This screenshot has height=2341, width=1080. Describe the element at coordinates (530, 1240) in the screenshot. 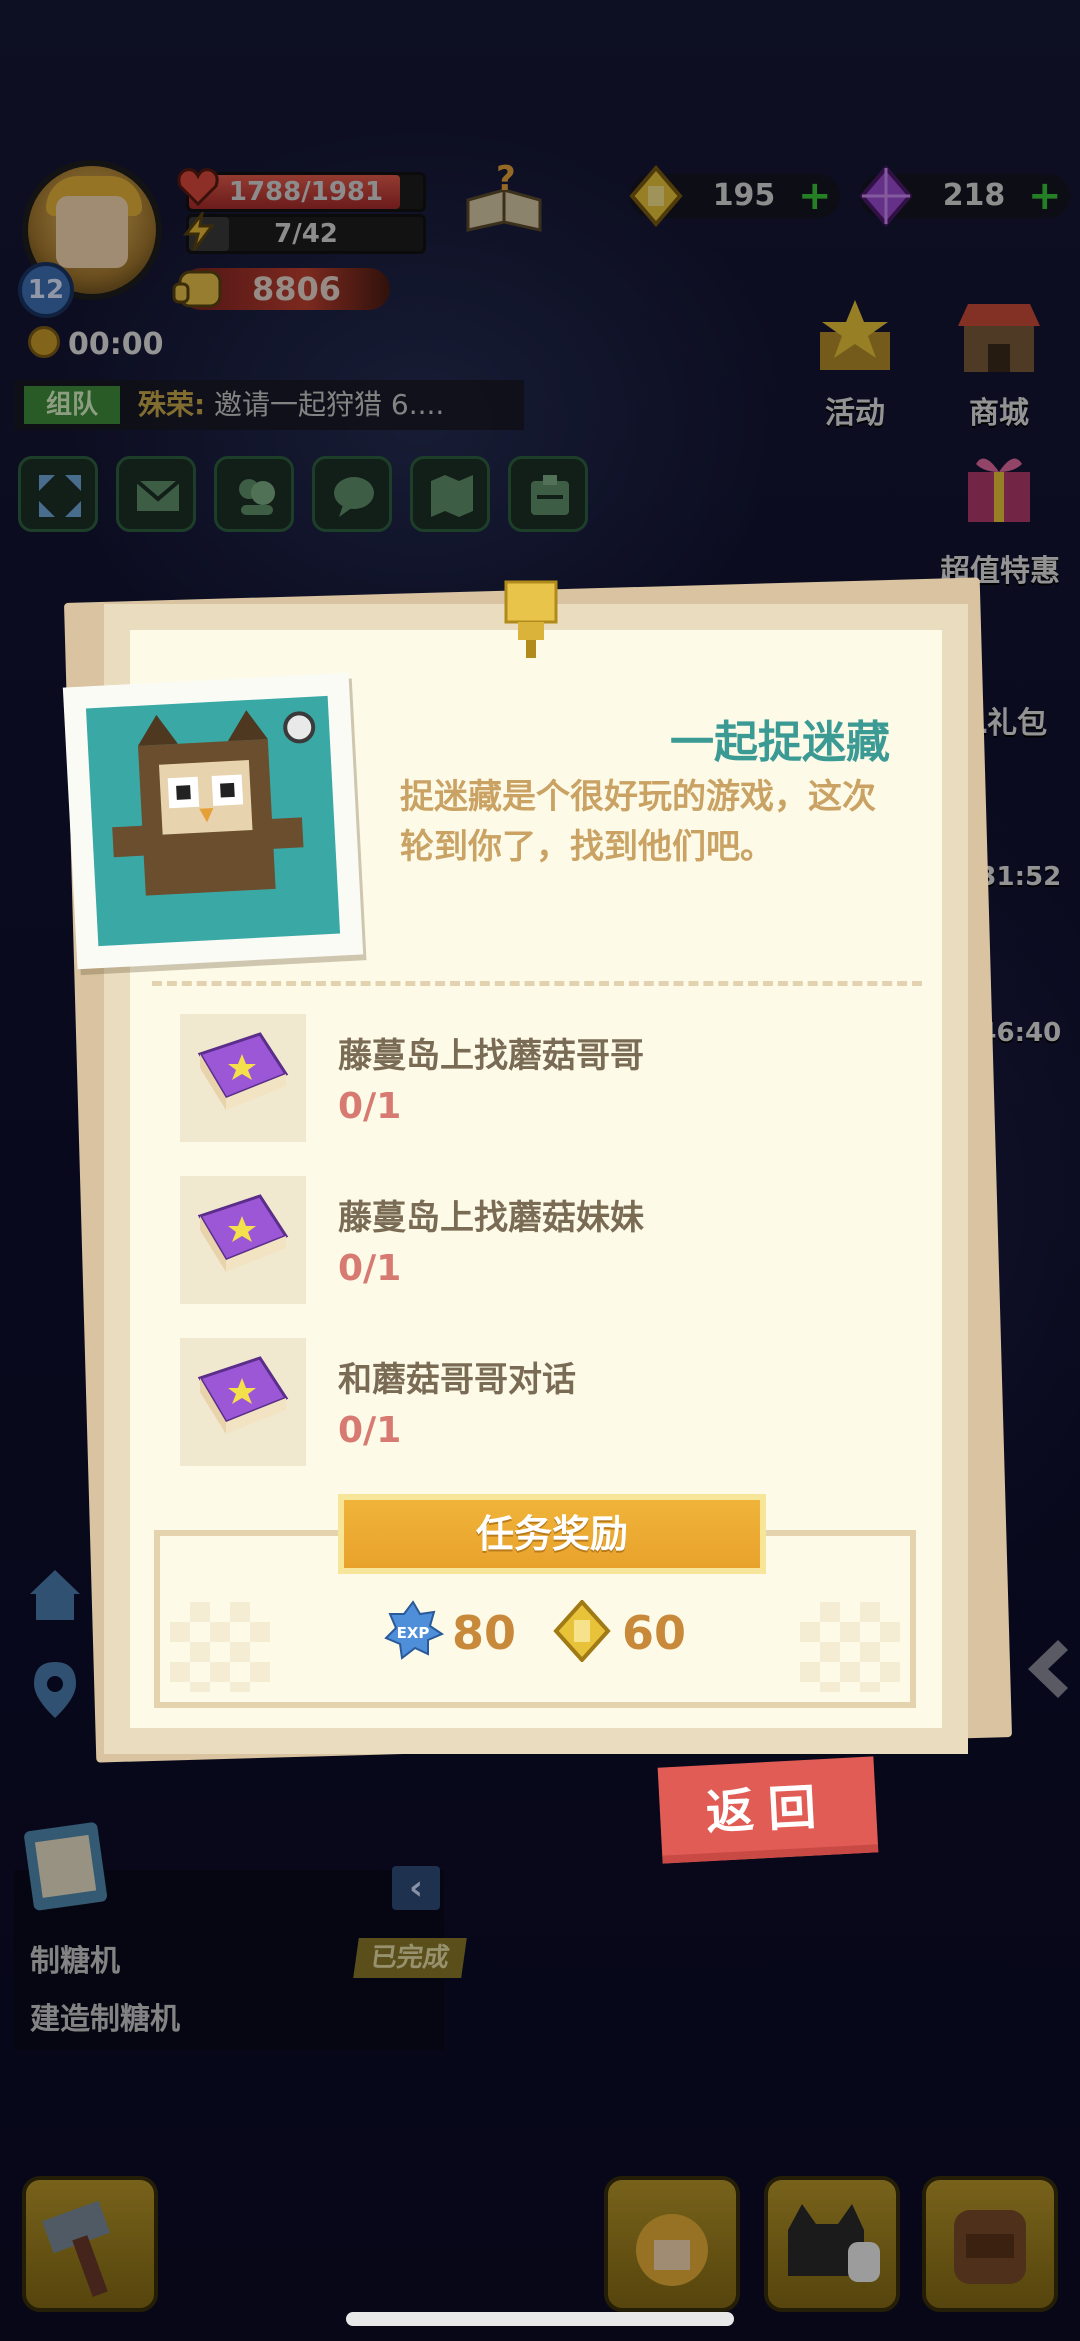

I see `objective-row: 藤蔓岛上找蘑菇妹妹 0/1` at that location.